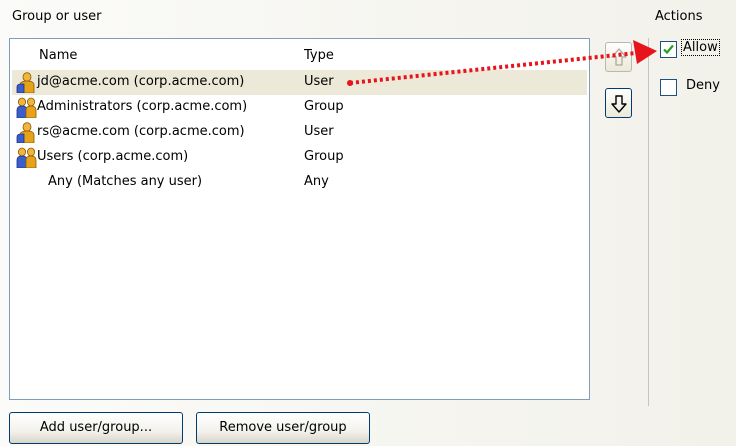  Describe the element at coordinates (58, 55) in the screenshot. I see `column-header-name: Name` at that location.